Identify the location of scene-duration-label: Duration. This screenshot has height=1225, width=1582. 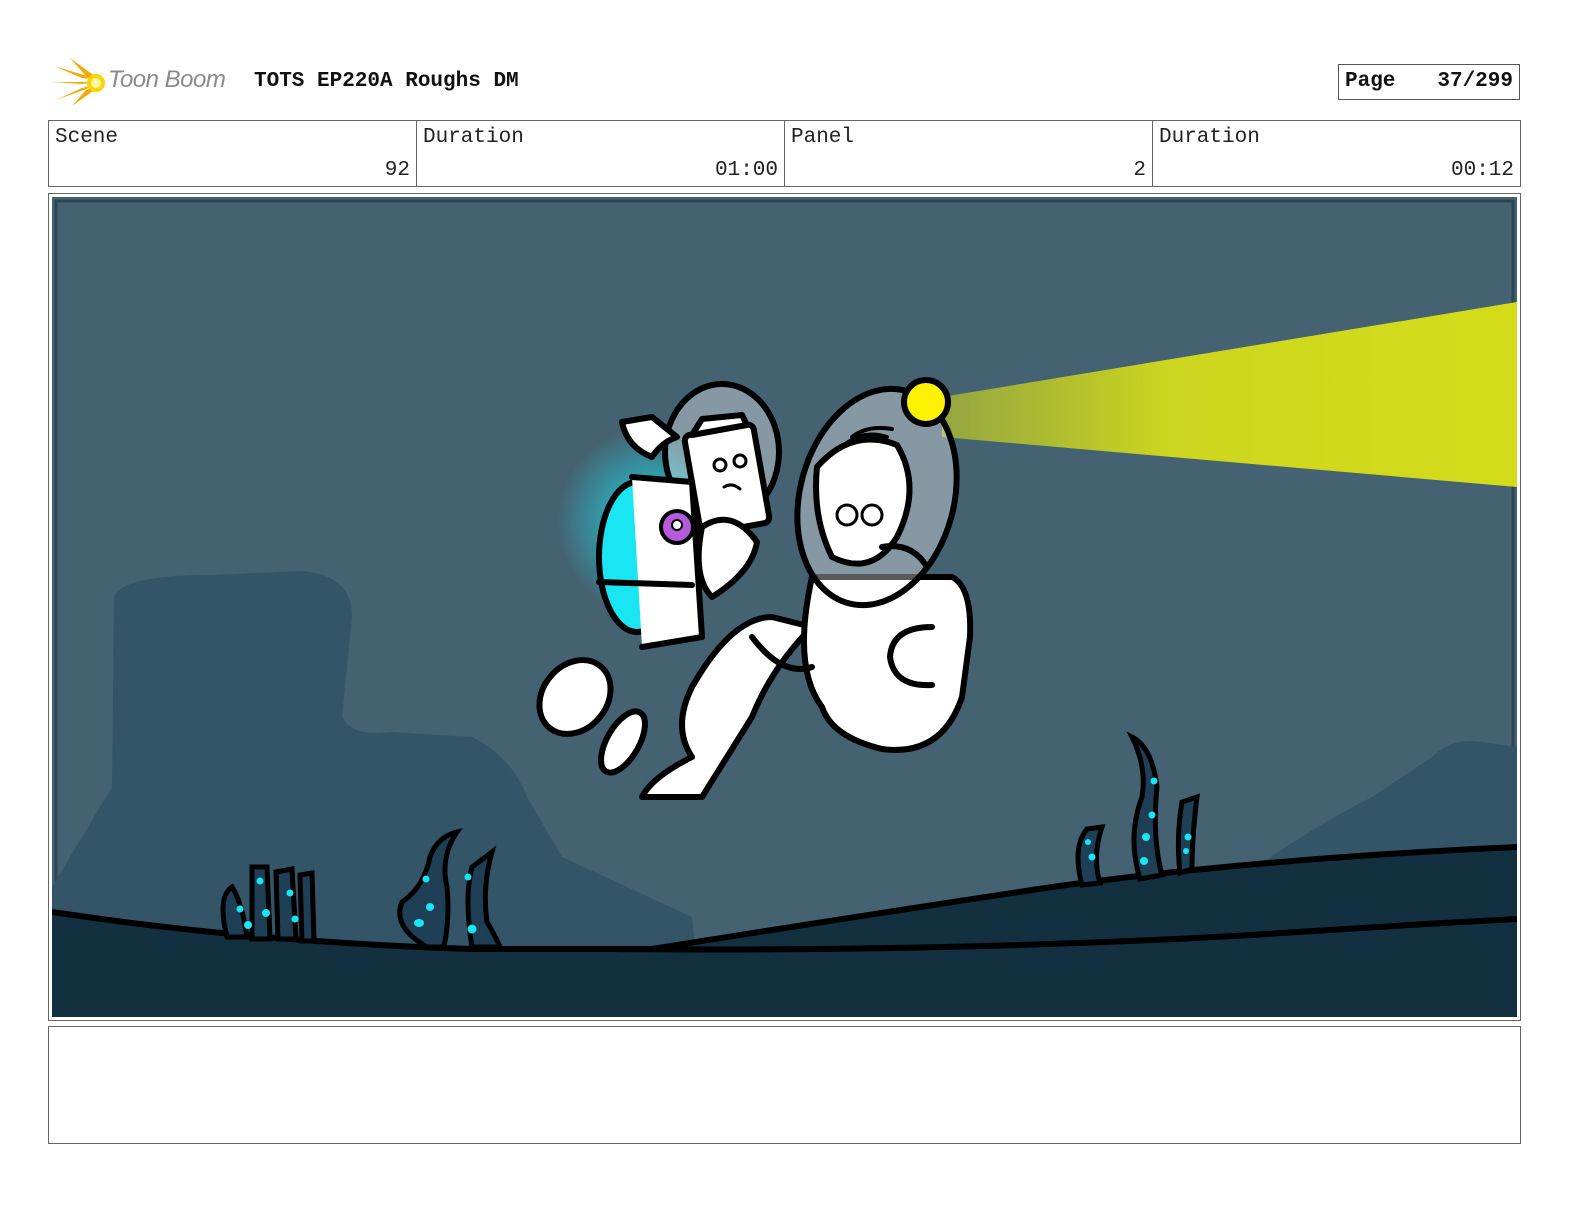
(473, 137).